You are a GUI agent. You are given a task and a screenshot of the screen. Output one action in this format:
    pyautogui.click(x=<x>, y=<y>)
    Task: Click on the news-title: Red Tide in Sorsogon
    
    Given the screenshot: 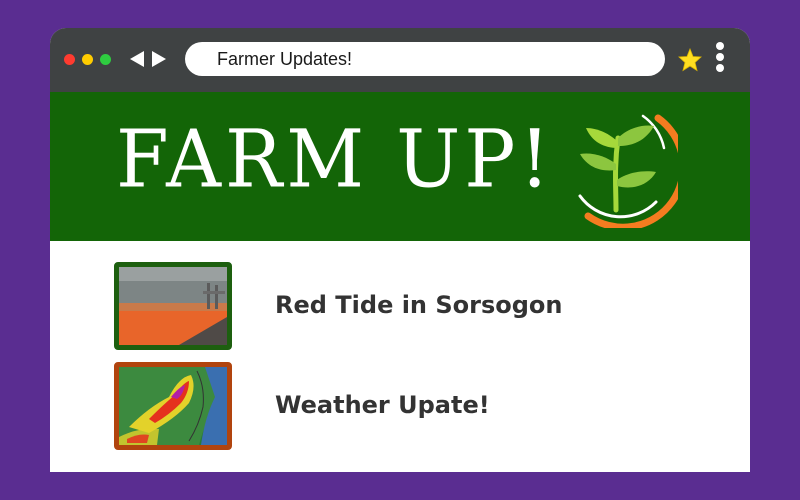 What is the action you would take?
    pyautogui.click(x=419, y=305)
    